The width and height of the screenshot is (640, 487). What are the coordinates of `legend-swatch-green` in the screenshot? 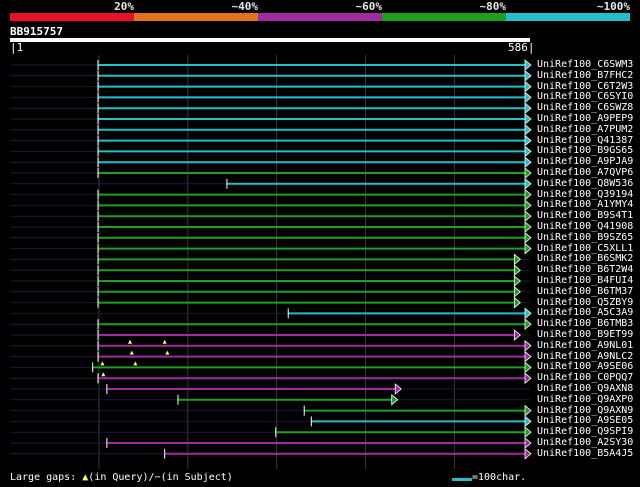 It's located at (444, 17).